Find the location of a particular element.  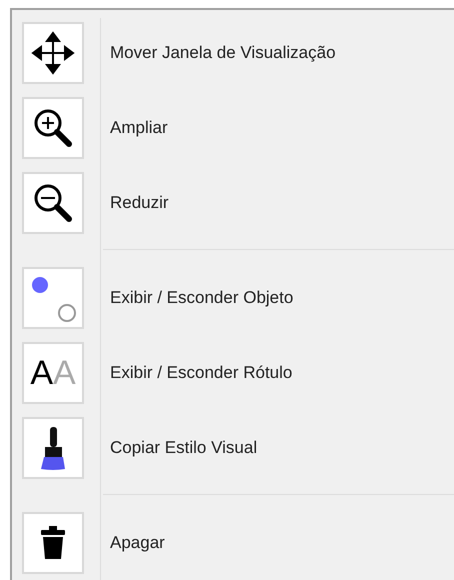

menu-item: Apagar is located at coordinates (233, 543).